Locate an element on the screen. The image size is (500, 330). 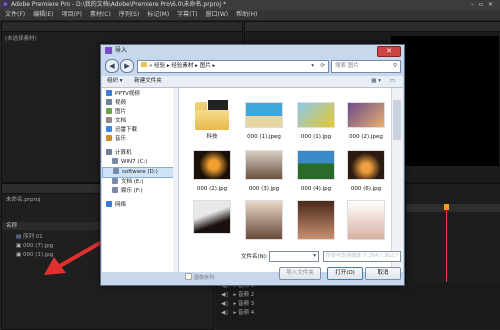
refresh-icon: ⟳ is located at coordinates (322, 66).